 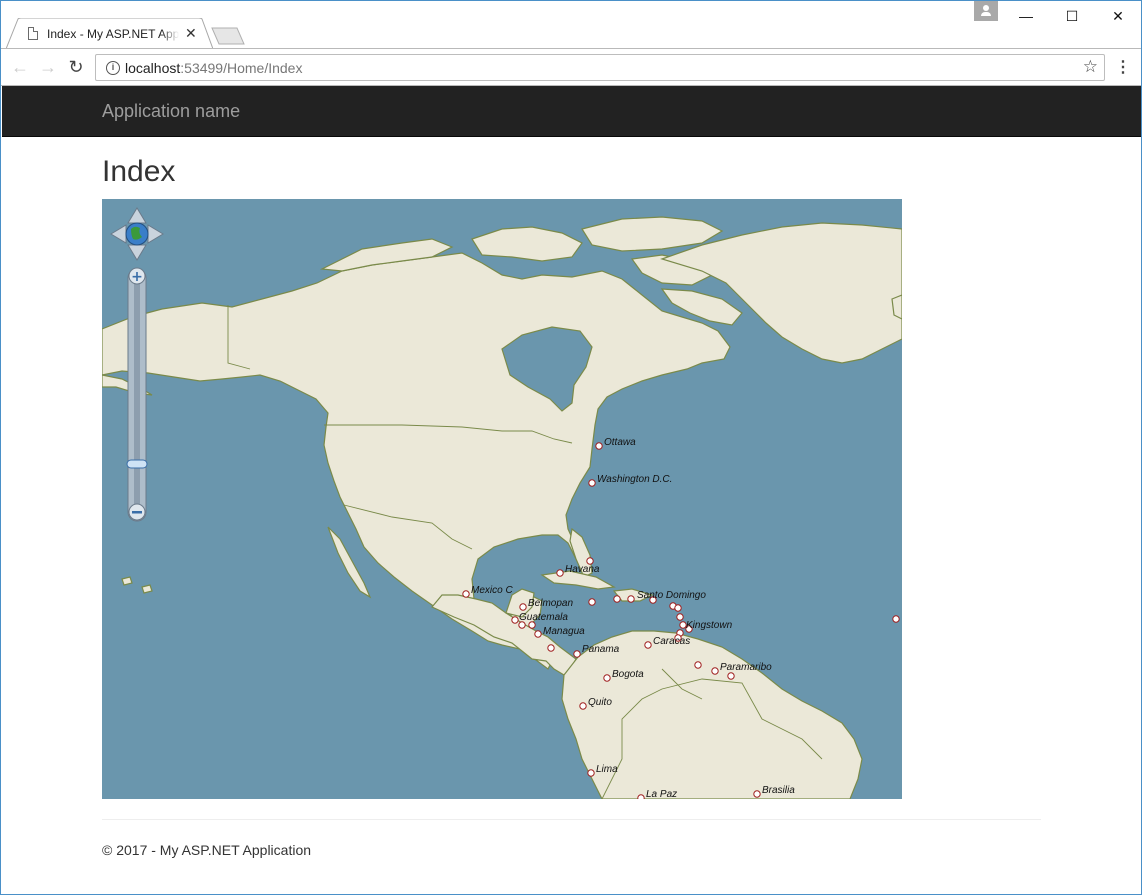 What do you see at coordinates (139, 171) in the screenshot?
I see `page-title: Index` at bounding box center [139, 171].